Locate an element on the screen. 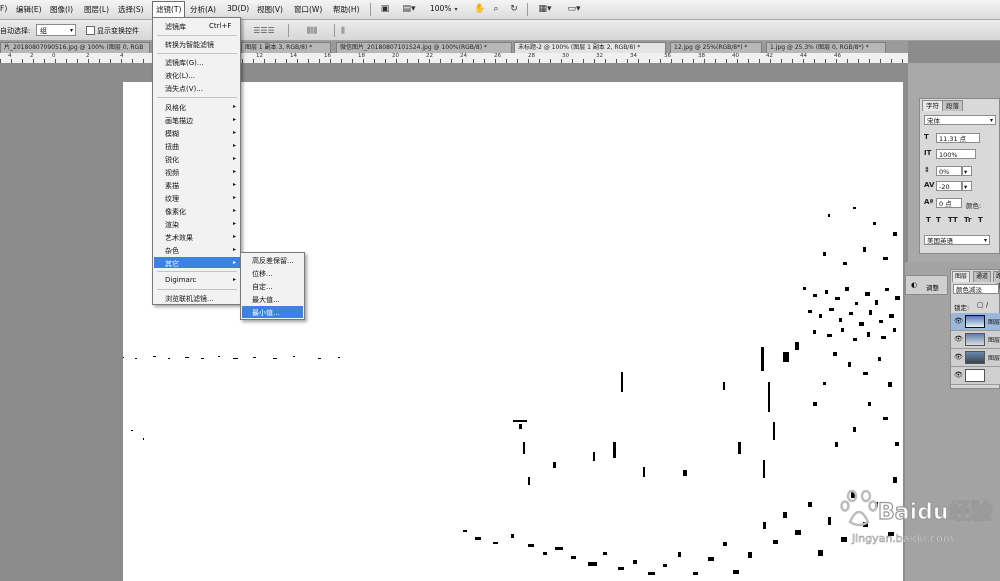 Image resolution: width=1000 pixels, height=581 pixels. doc-tab: 12.jpg @ 25%(RGB/8*) * is located at coordinates (716, 47).